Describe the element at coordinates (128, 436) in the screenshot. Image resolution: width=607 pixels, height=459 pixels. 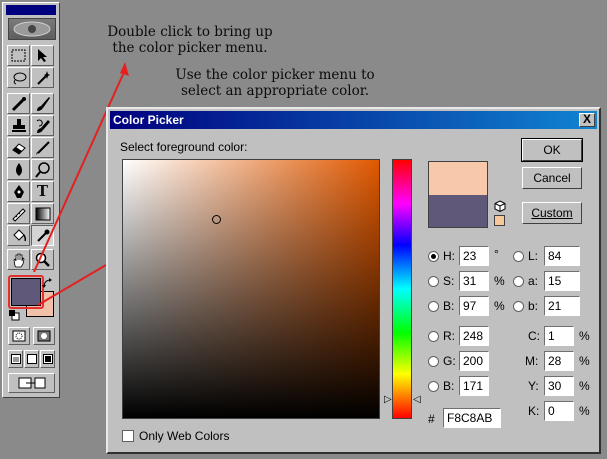
I see `only-web-colors-checkbox` at that location.